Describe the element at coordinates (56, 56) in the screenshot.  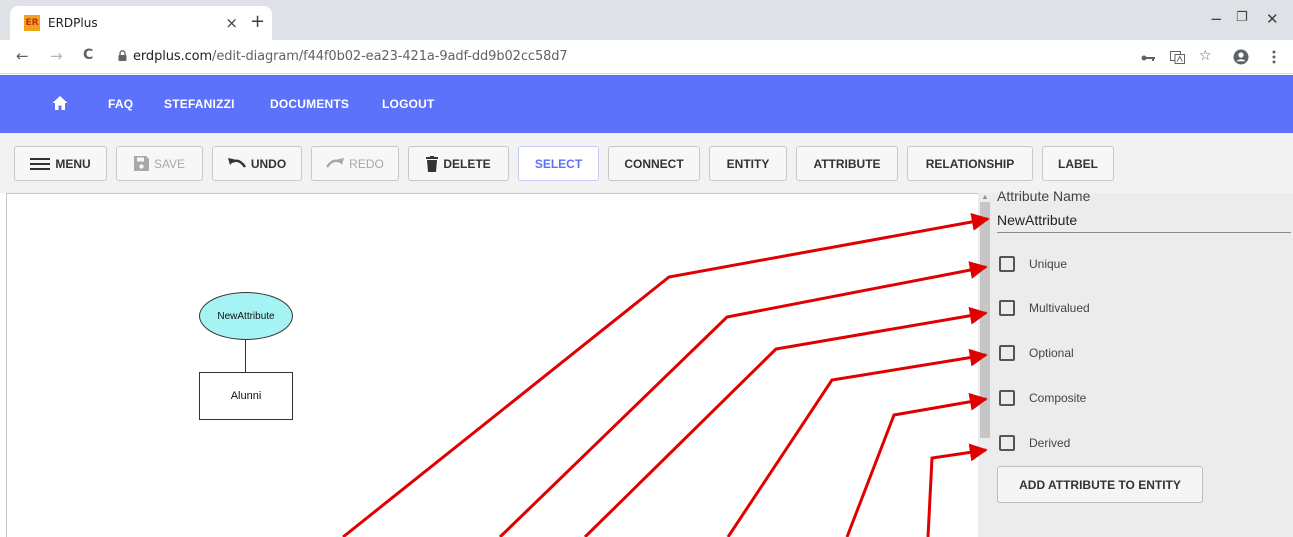
I see `forward-icon: →` at that location.